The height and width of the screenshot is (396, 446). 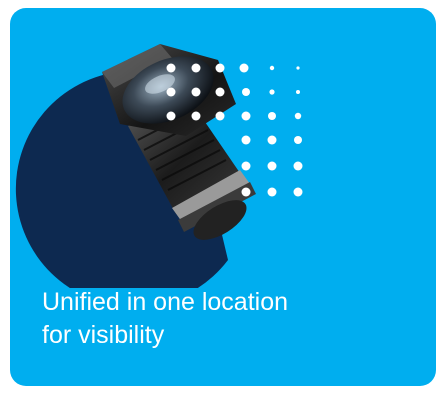 What do you see at coordinates (103, 335) in the screenshot?
I see `caption-line-2: for visibility` at bounding box center [103, 335].